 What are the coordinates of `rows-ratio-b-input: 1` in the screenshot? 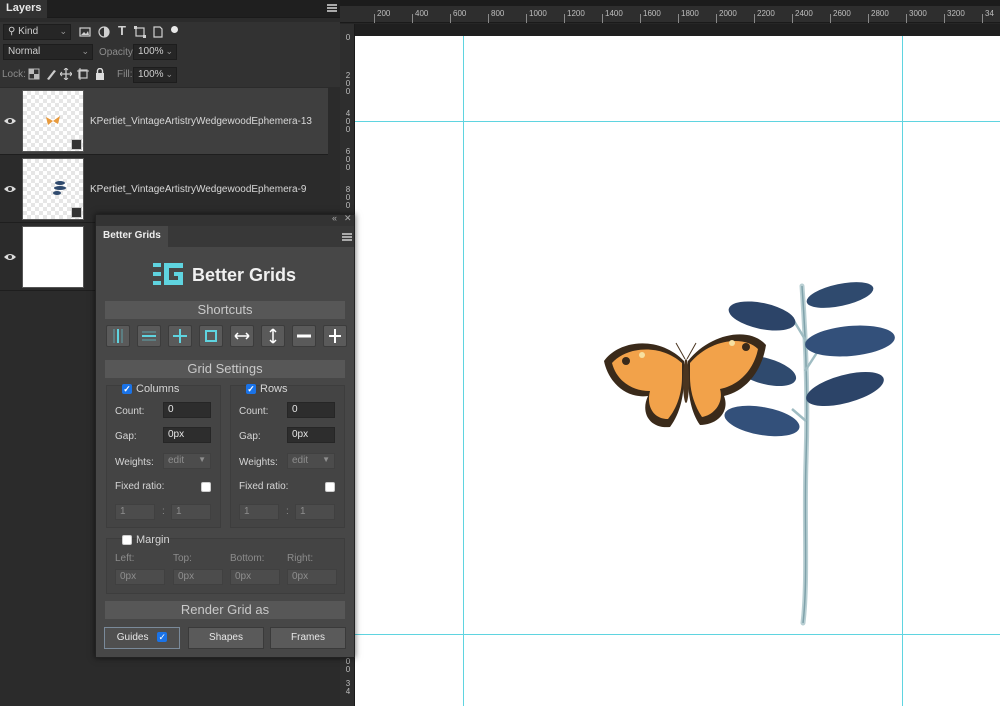 It's located at (315, 512).